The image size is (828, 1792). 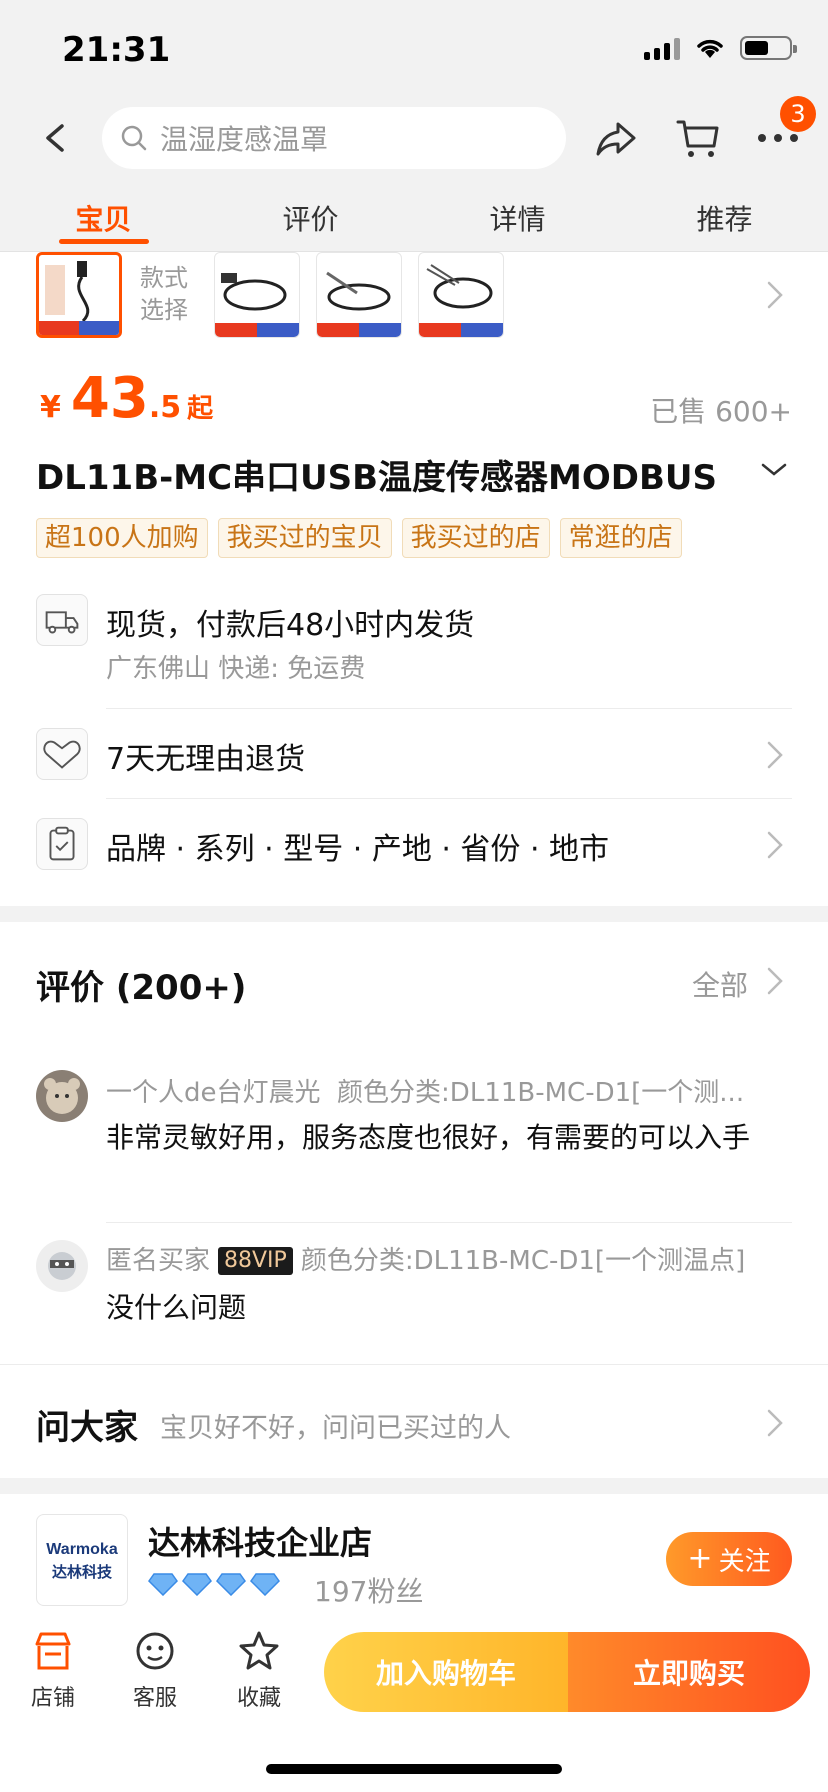 I want to click on wifi-icon, so click(x=710, y=48).